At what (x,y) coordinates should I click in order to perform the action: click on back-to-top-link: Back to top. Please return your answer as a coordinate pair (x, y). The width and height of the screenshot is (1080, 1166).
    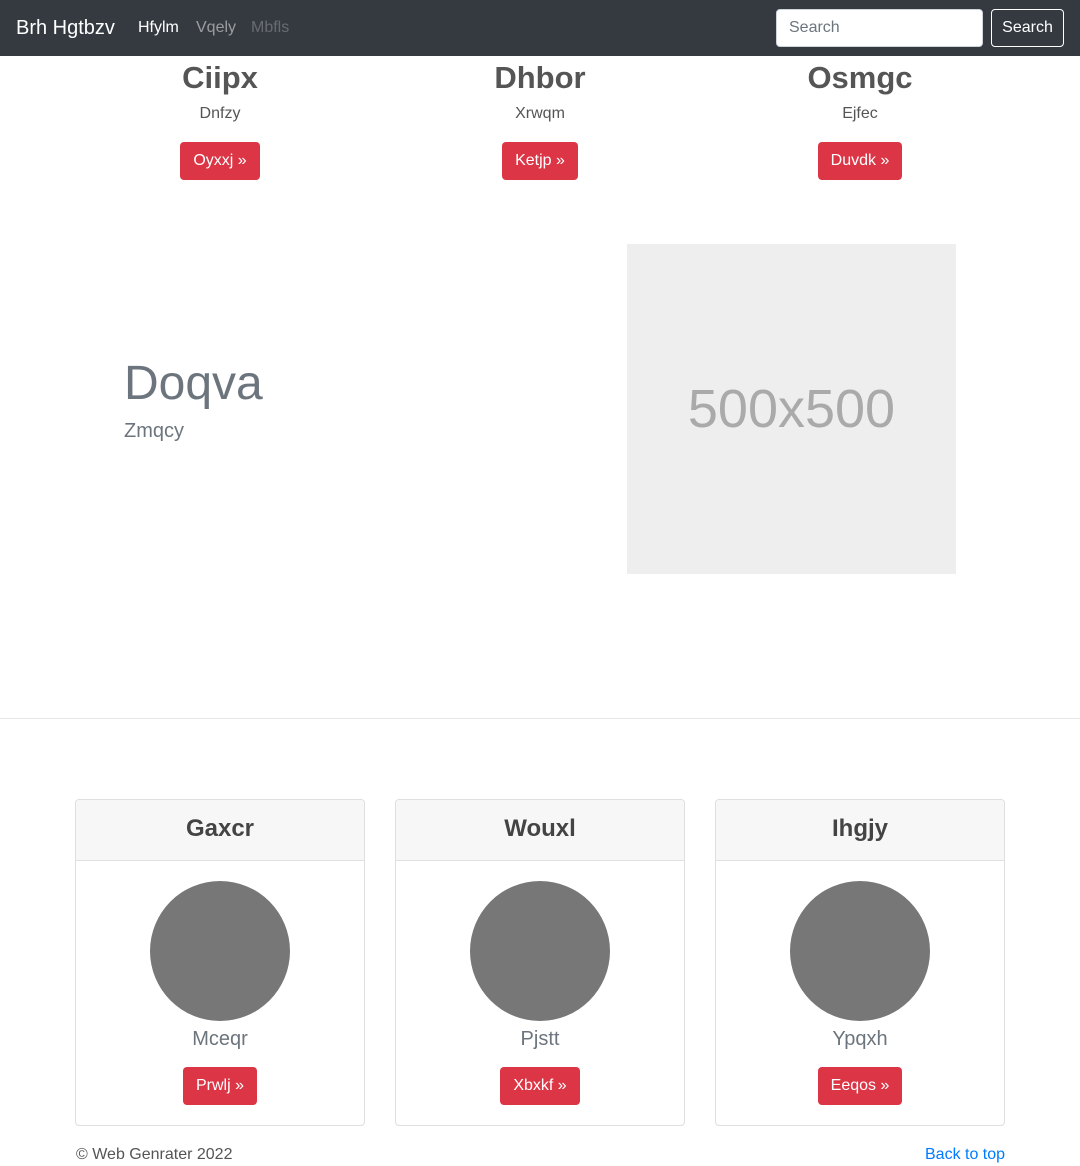
    Looking at the image, I should click on (965, 1155).